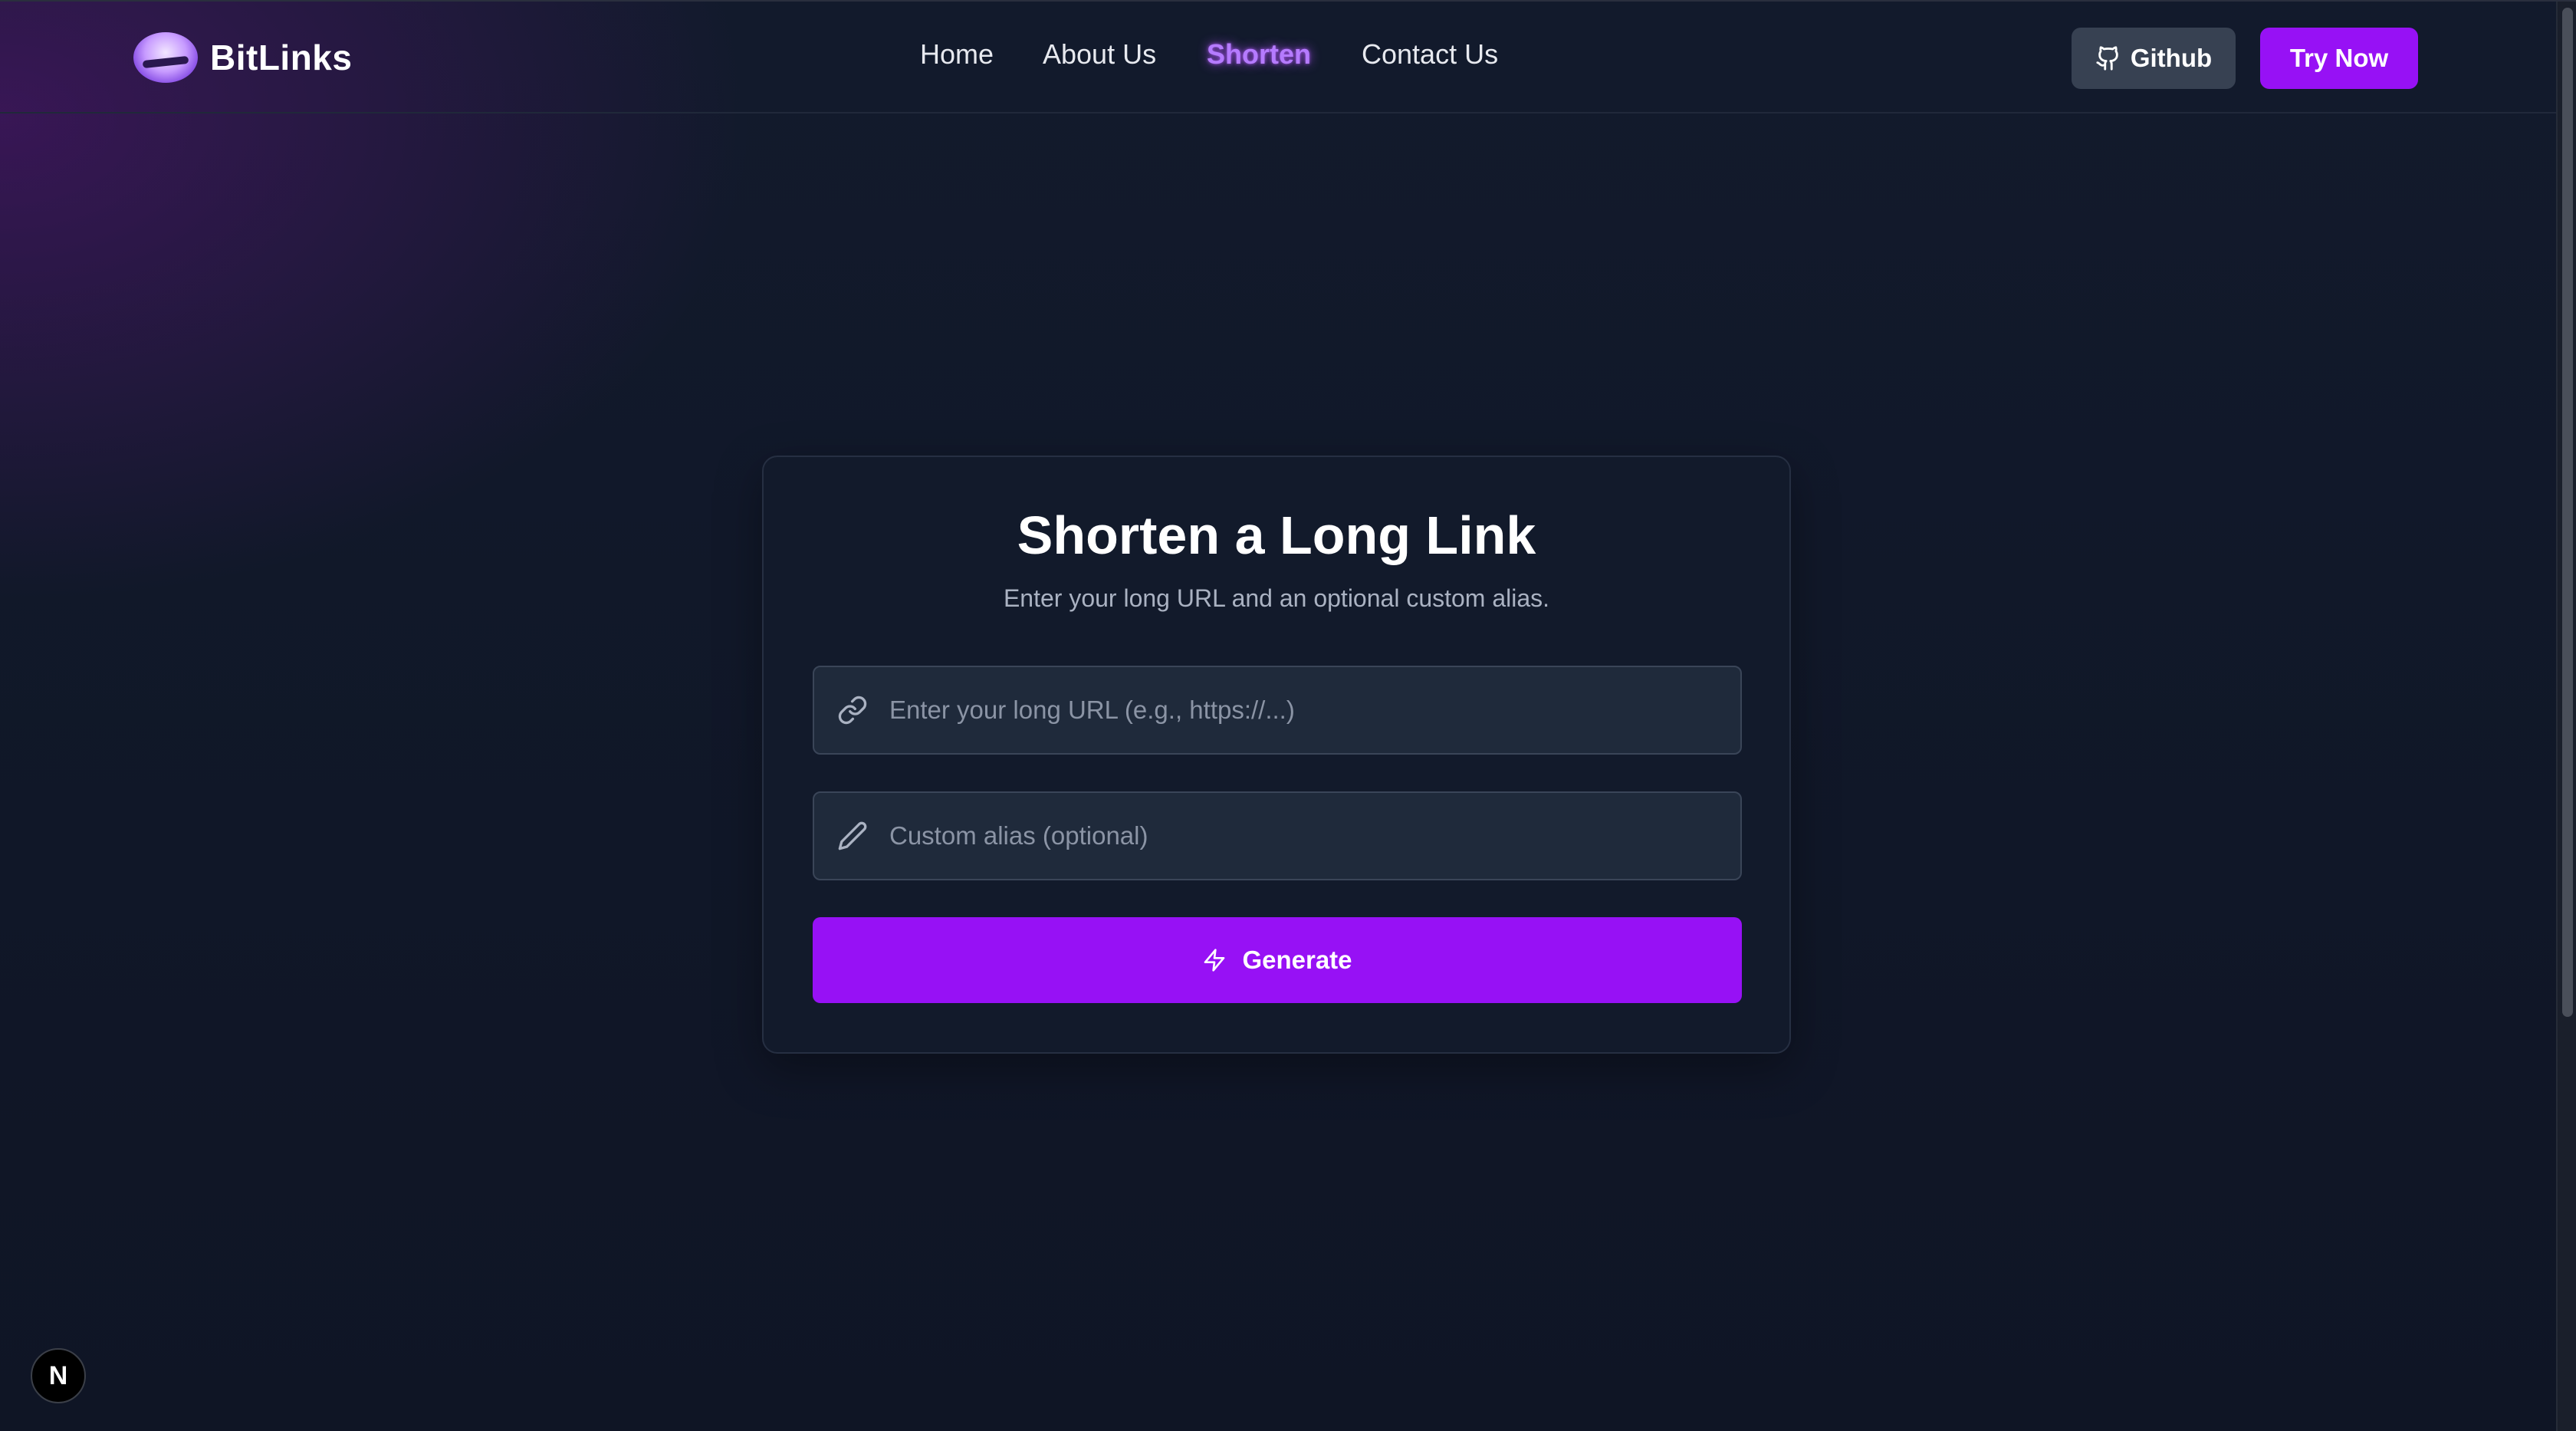  I want to click on nav-link-about-us: About Us, so click(1099, 54).